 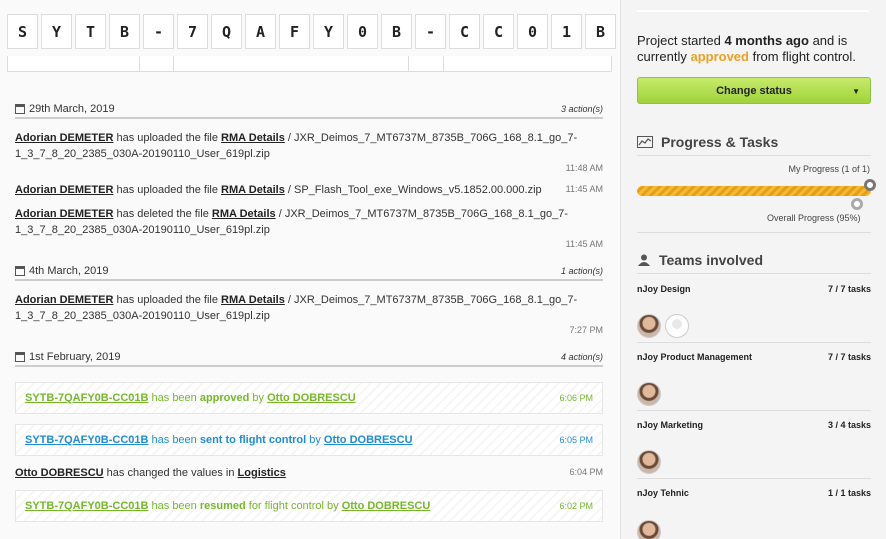 I want to click on entry-action: has deleted the file, so click(x=162, y=214).